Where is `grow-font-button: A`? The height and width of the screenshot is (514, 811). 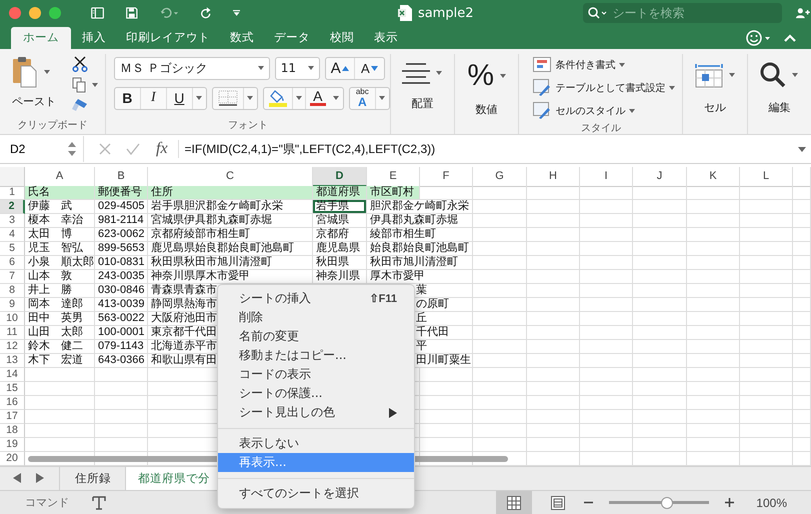
grow-font-button: A is located at coordinates (340, 68).